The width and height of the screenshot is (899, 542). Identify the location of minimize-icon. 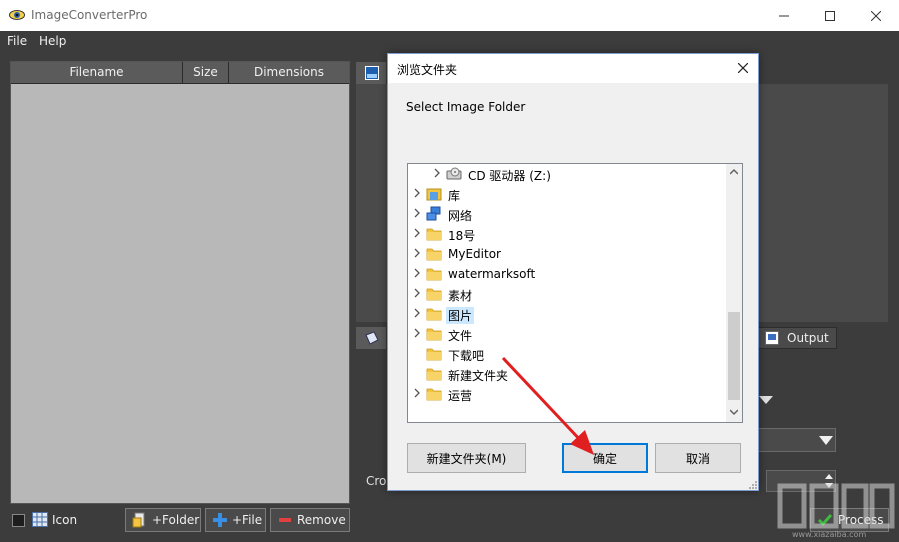
(784, 15).